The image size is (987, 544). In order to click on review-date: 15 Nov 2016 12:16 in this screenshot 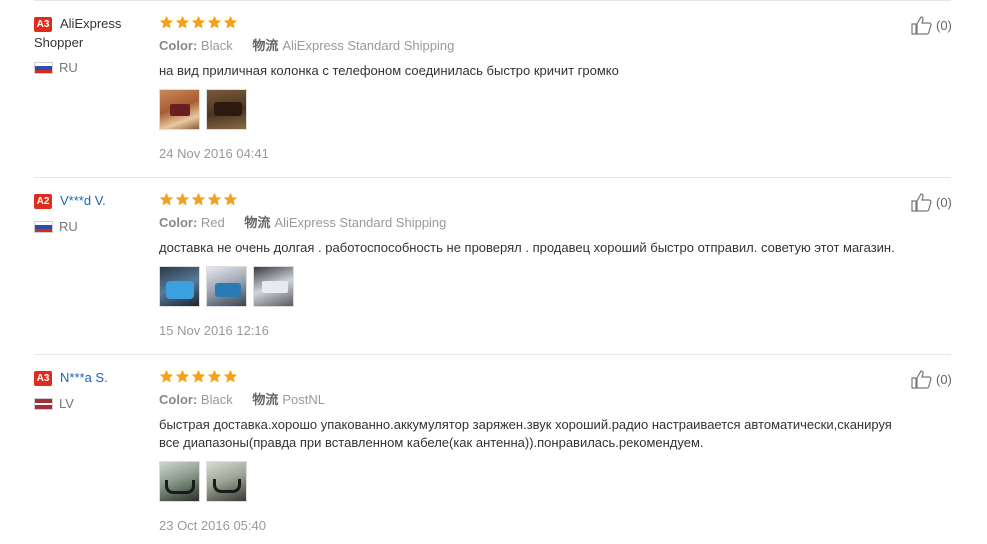, I will do `click(214, 330)`.